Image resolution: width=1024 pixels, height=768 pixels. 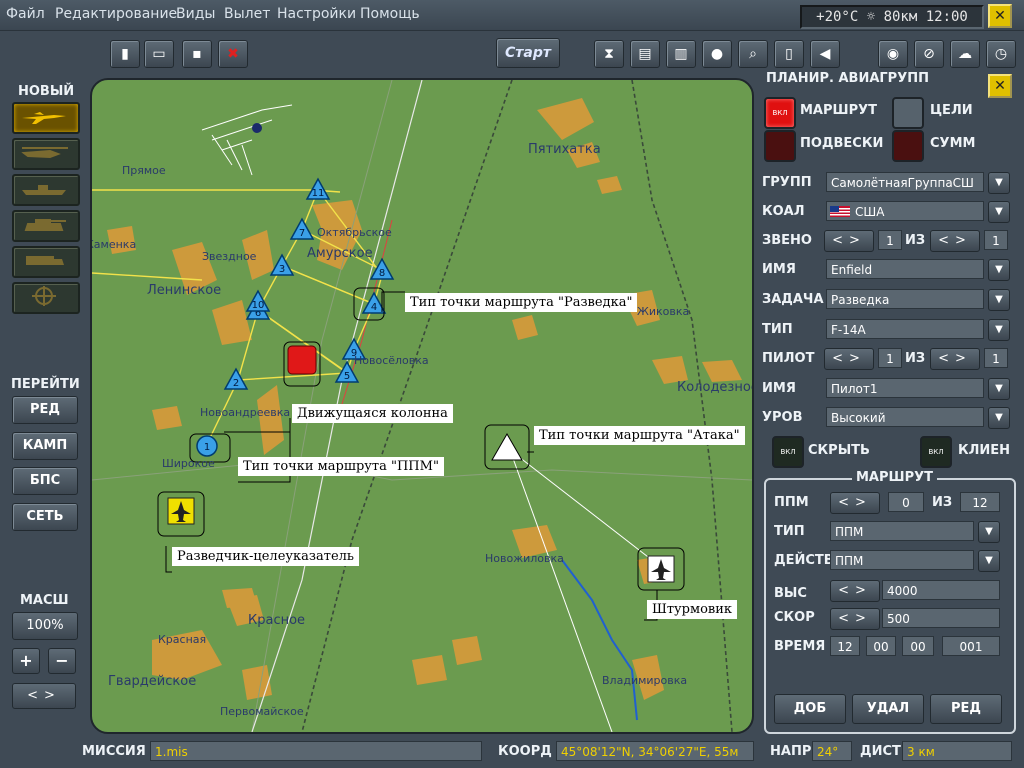 What do you see at coordinates (905, 299) in the screenshot?
I see `task-field: Разведка` at bounding box center [905, 299].